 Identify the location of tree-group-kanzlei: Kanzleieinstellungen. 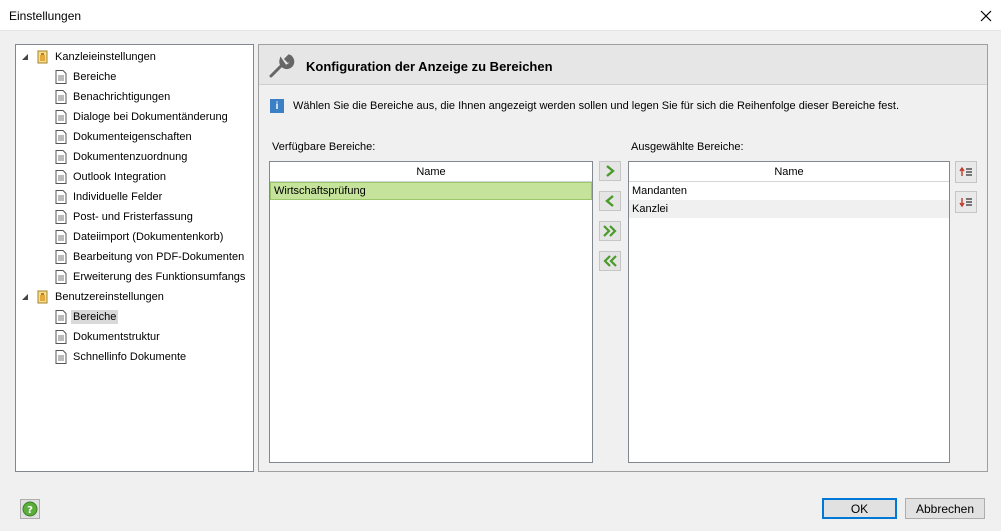
(89, 57).